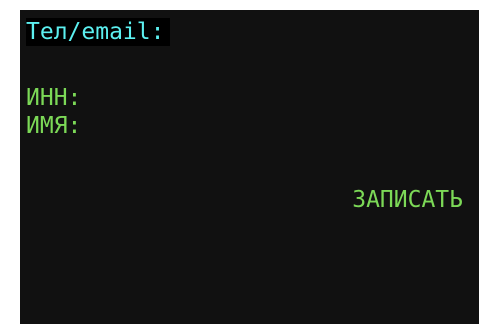 The width and height of the screenshot is (492, 336). Describe the element at coordinates (407, 200) in the screenshot. I see `submit-button: ЗАПИСАТЬ` at that location.